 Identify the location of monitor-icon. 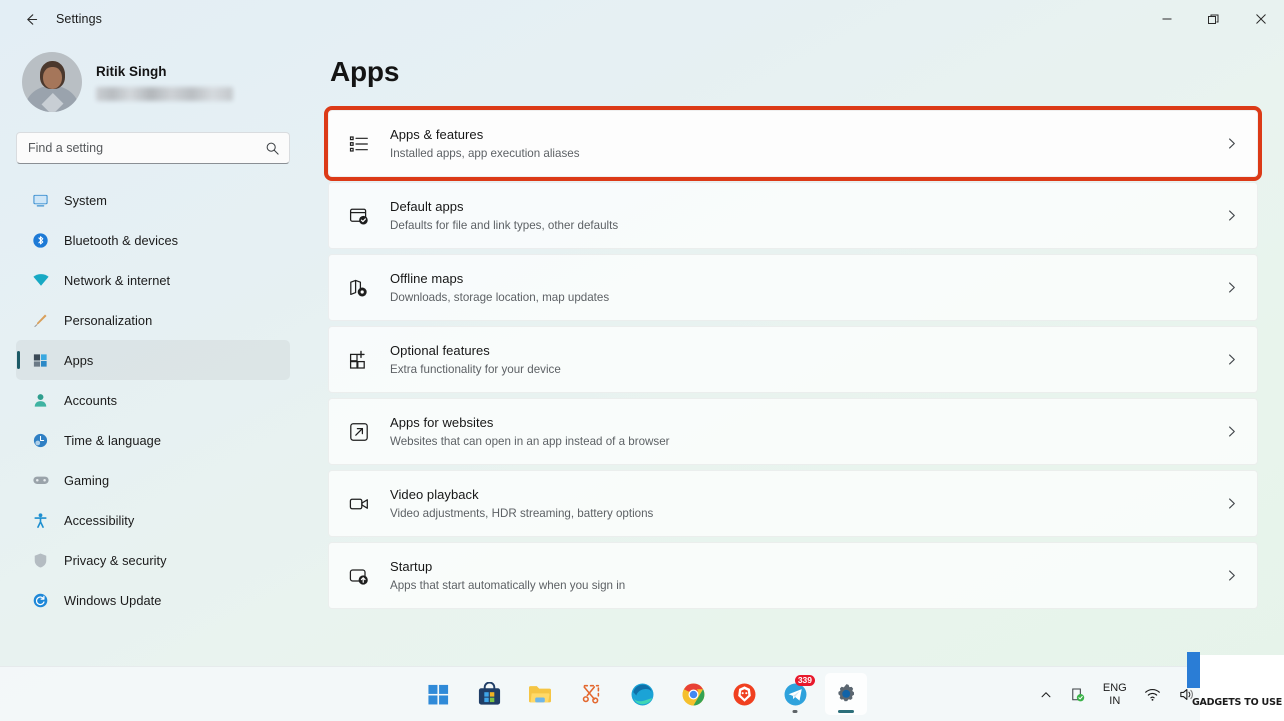
(40, 200).